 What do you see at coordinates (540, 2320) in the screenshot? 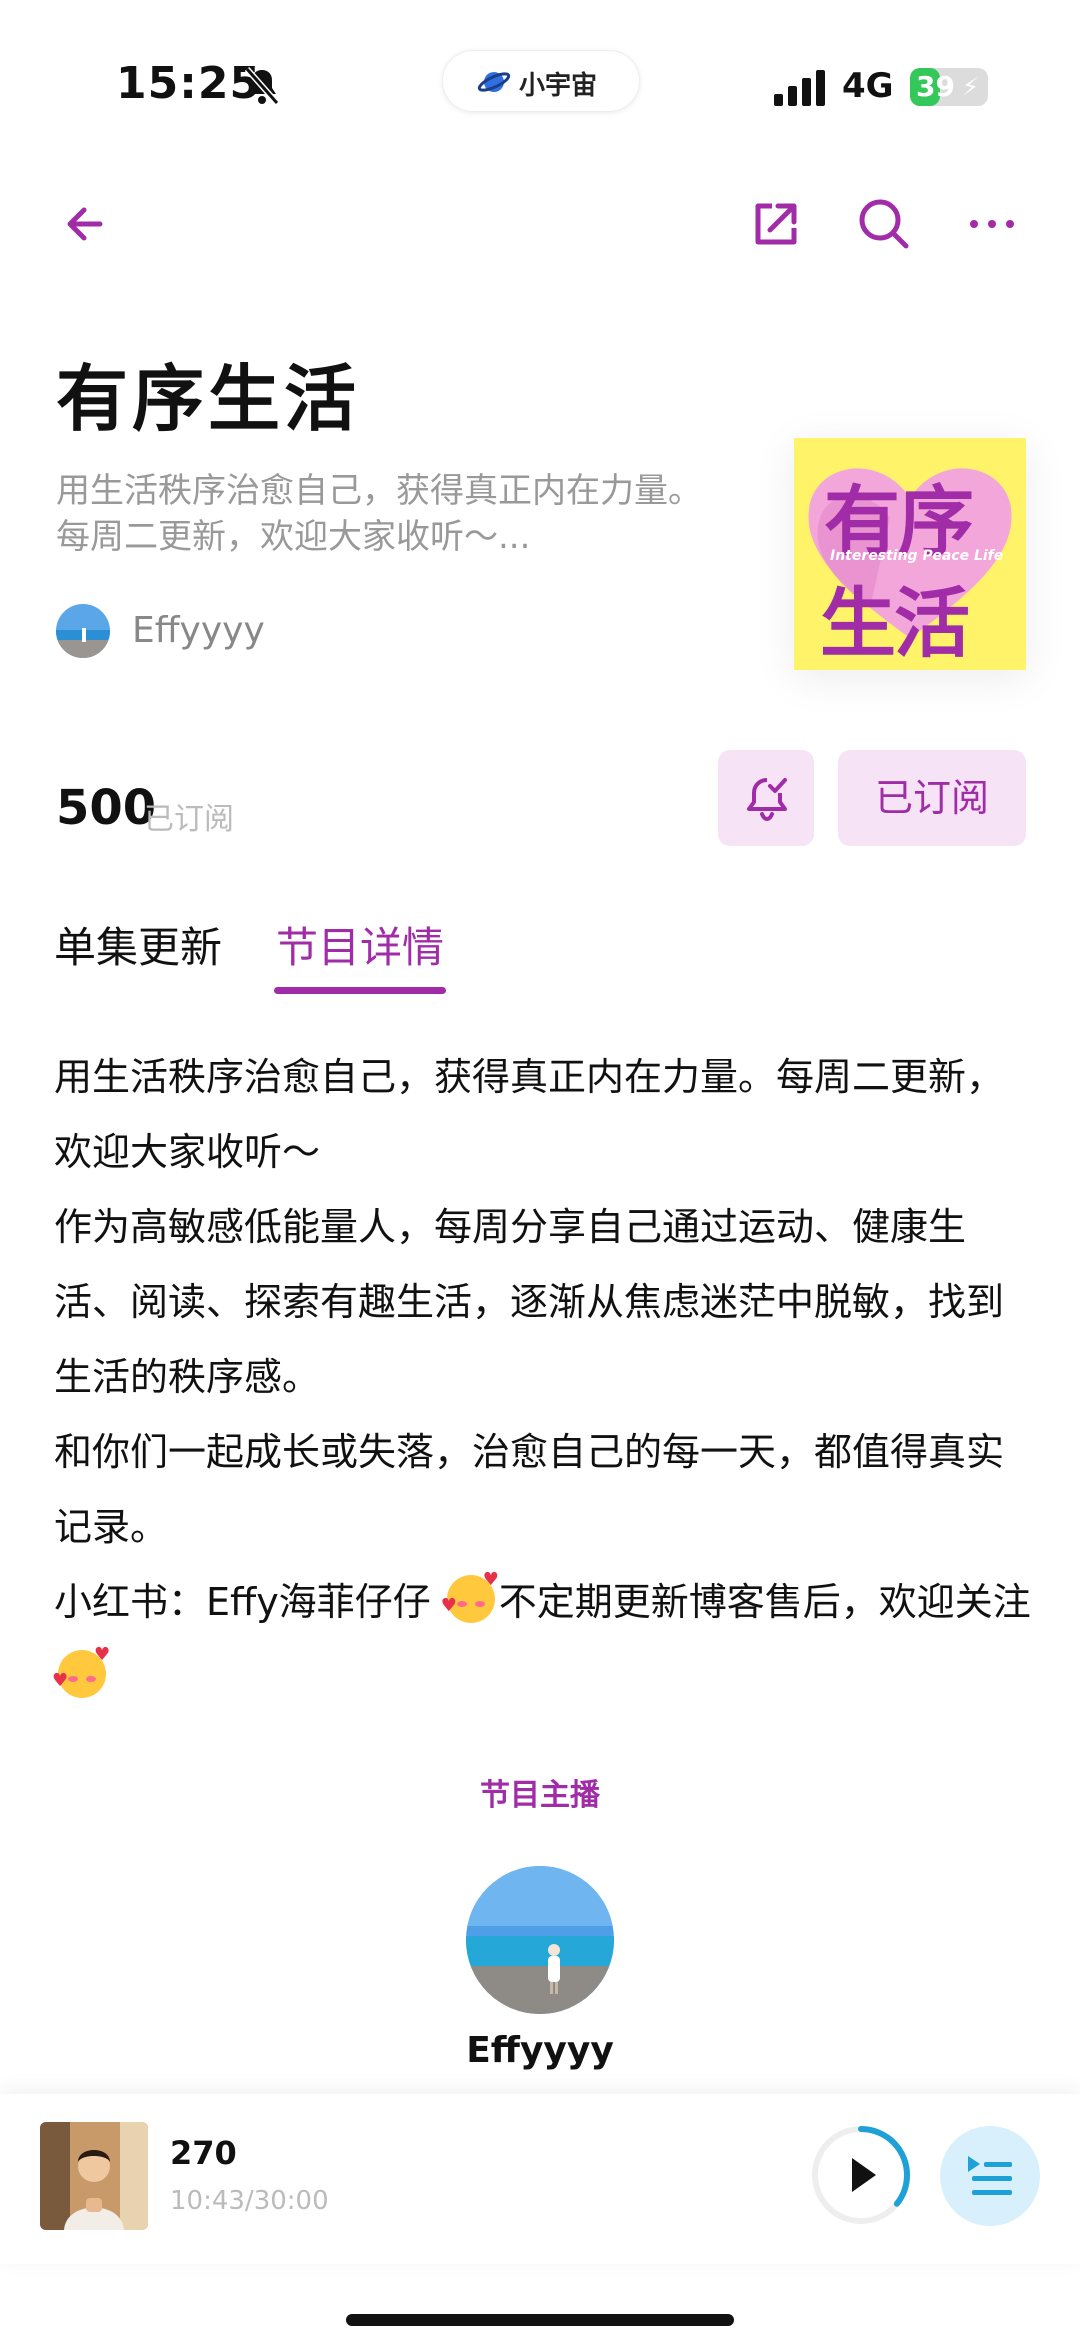
I see `home-indicator` at bounding box center [540, 2320].